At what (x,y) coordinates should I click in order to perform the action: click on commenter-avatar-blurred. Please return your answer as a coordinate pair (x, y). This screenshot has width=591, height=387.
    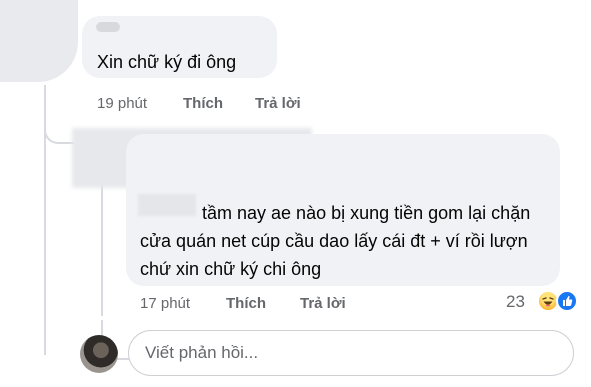
    Looking at the image, I should click on (39, 41).